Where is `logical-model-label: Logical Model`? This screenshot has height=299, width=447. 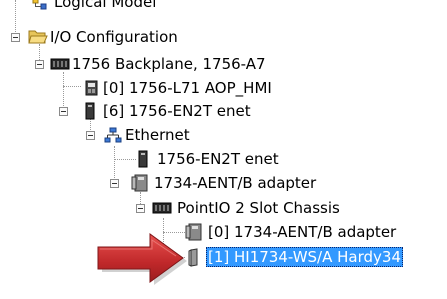
logical-model-label: Logical Model is located at coordinates (105, 5).